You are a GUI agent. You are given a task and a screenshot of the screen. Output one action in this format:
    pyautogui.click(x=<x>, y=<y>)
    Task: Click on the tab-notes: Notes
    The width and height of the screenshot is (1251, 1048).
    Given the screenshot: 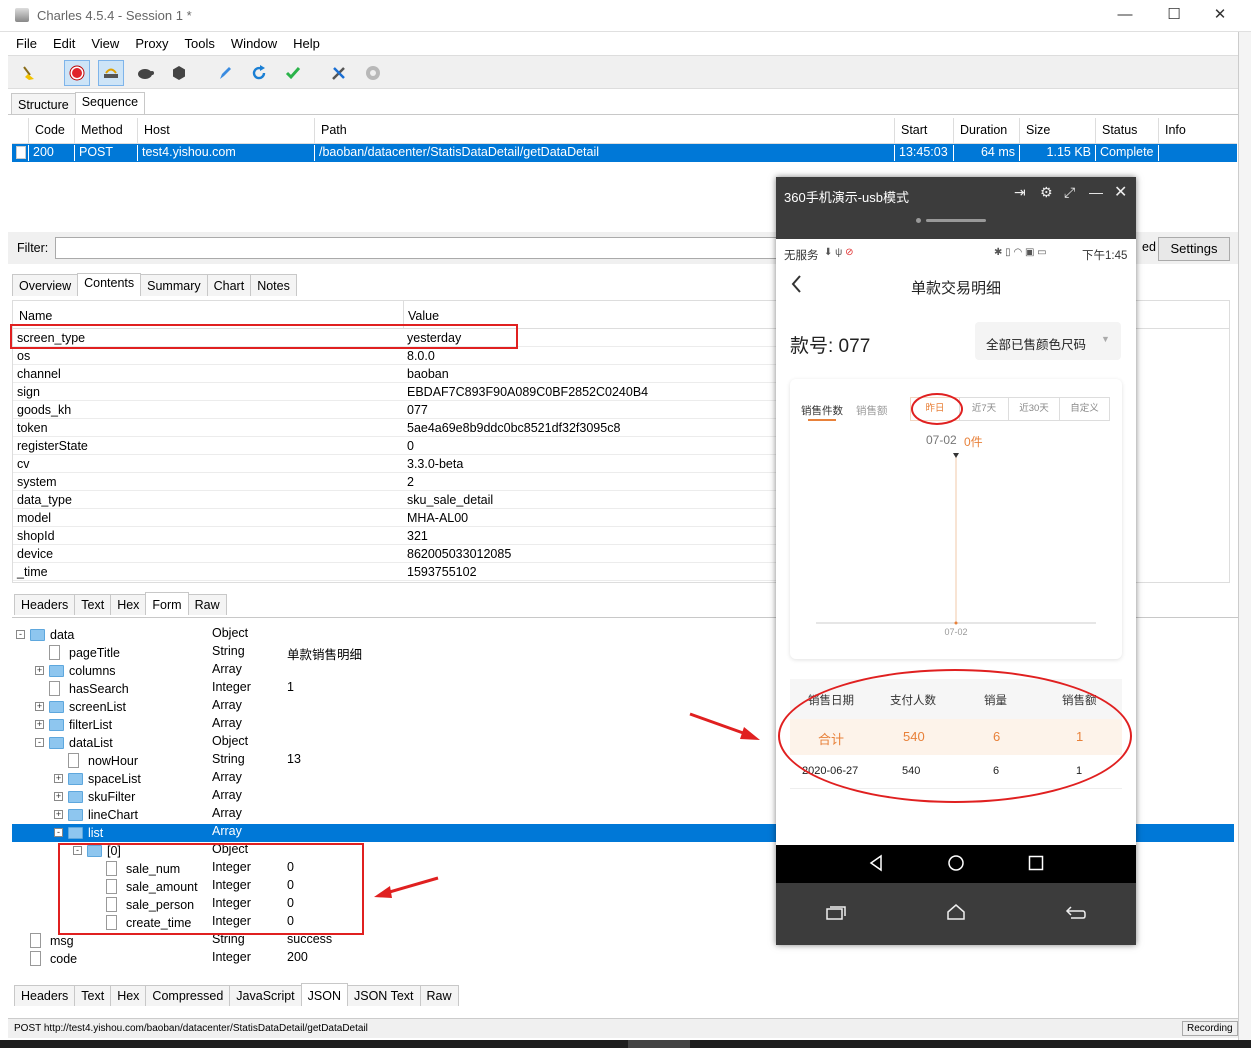 What is the action you would take?
    pyautogui.click(x=273, y=285)
    